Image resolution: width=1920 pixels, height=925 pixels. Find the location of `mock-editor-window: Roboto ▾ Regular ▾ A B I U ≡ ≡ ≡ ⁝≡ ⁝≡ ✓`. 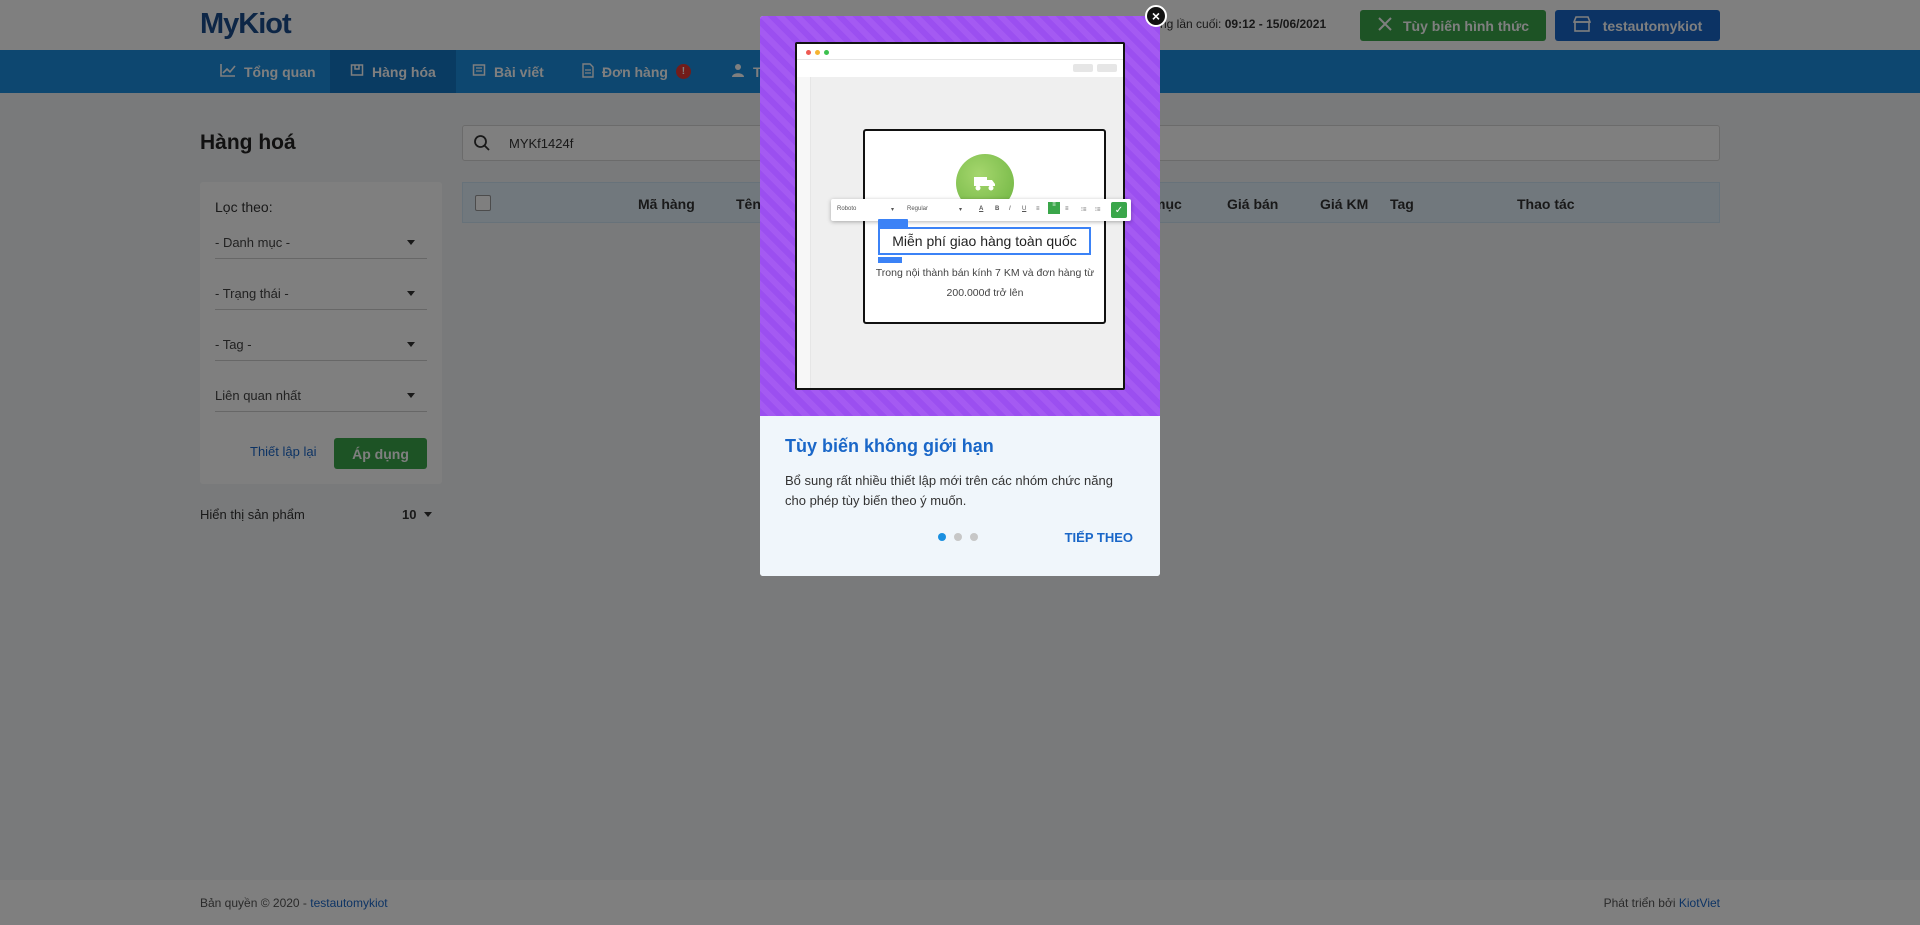

mock-editor-window: Roboto ▾ Regular ▾ A B I U ≡ ≡ ≡ ⁝≡ ⁝≡ ✓ is located at coordinates (963, 216).